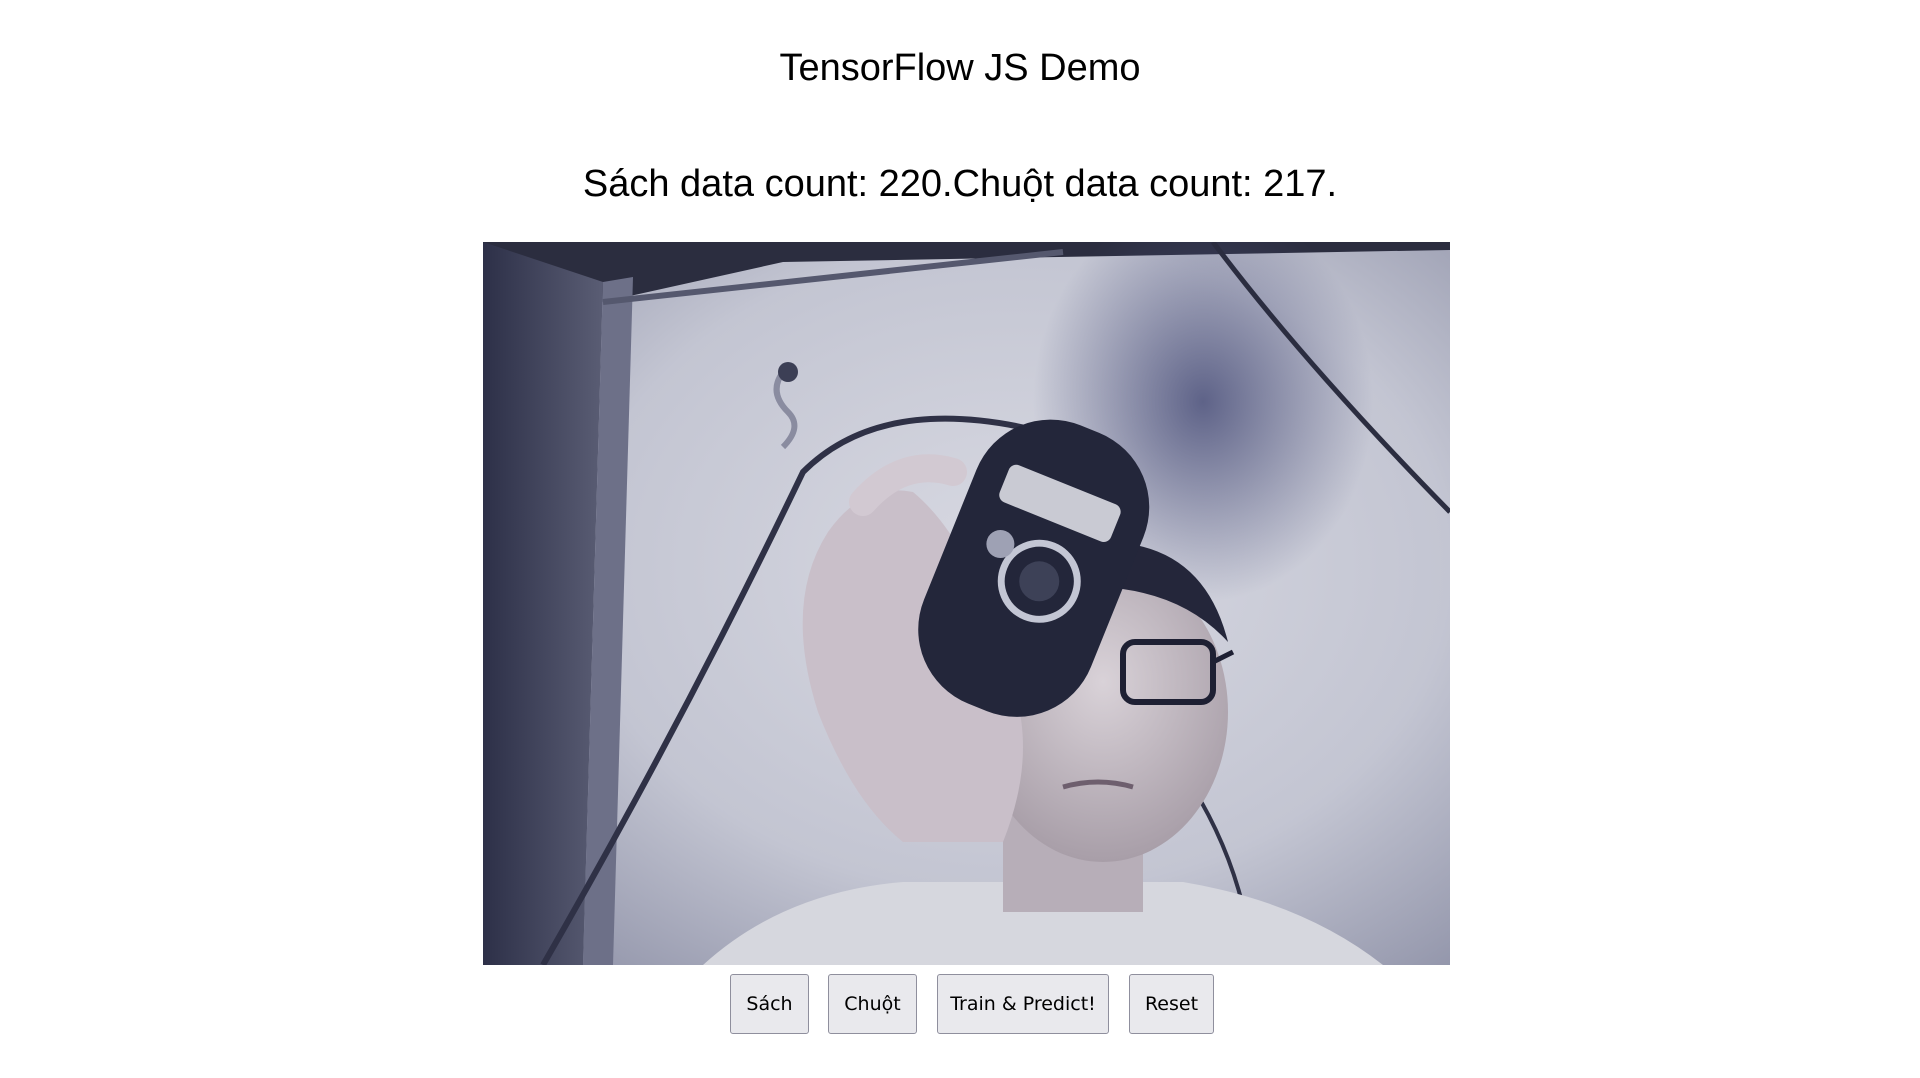 This screenshot has height=1078, width=1920. I want to click on control-buttons: Sách Chuột Train & Predict! Reset, so click(960, 1004).